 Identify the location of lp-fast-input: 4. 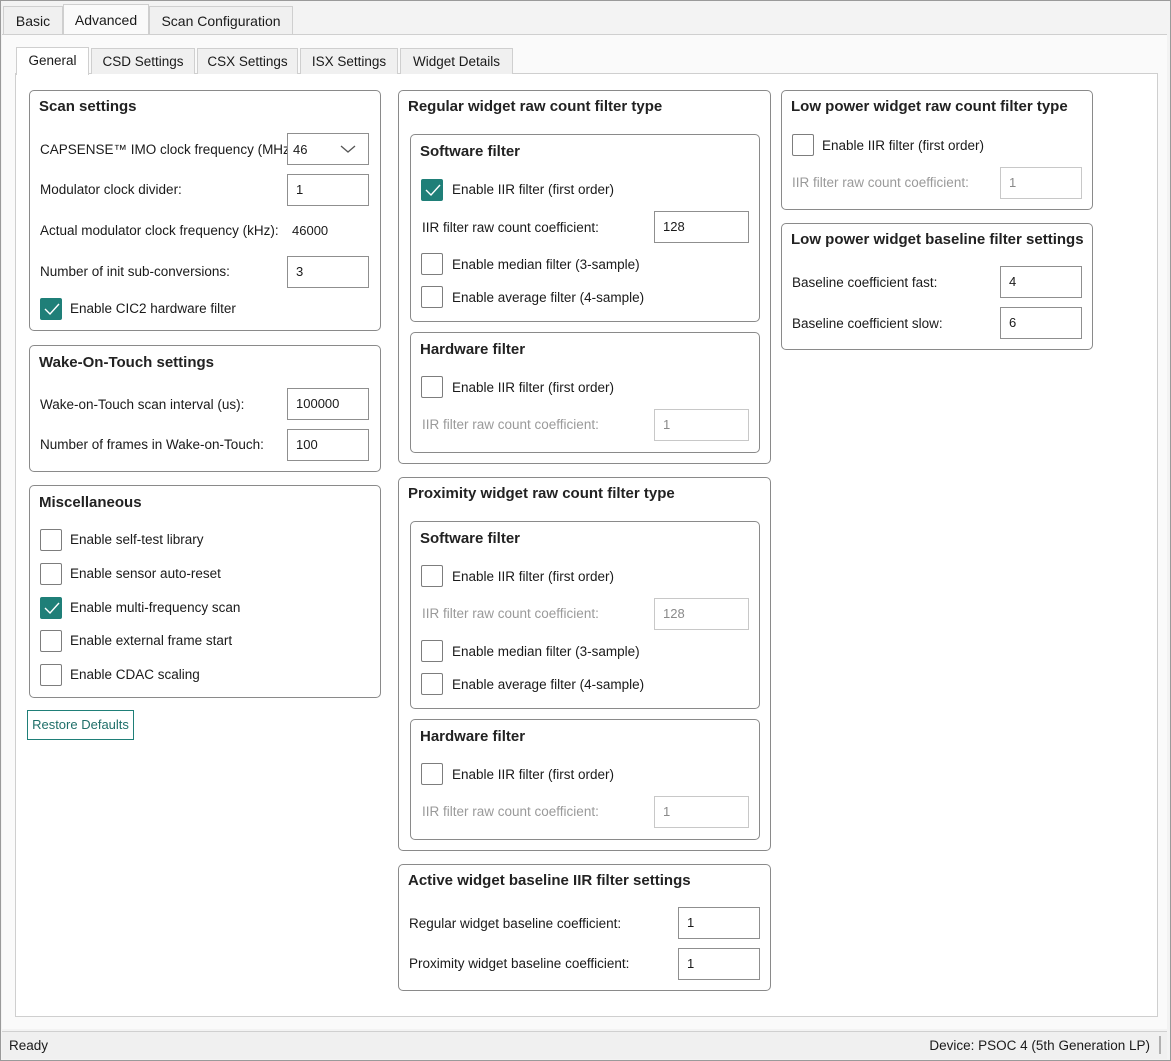
(1041, 282).